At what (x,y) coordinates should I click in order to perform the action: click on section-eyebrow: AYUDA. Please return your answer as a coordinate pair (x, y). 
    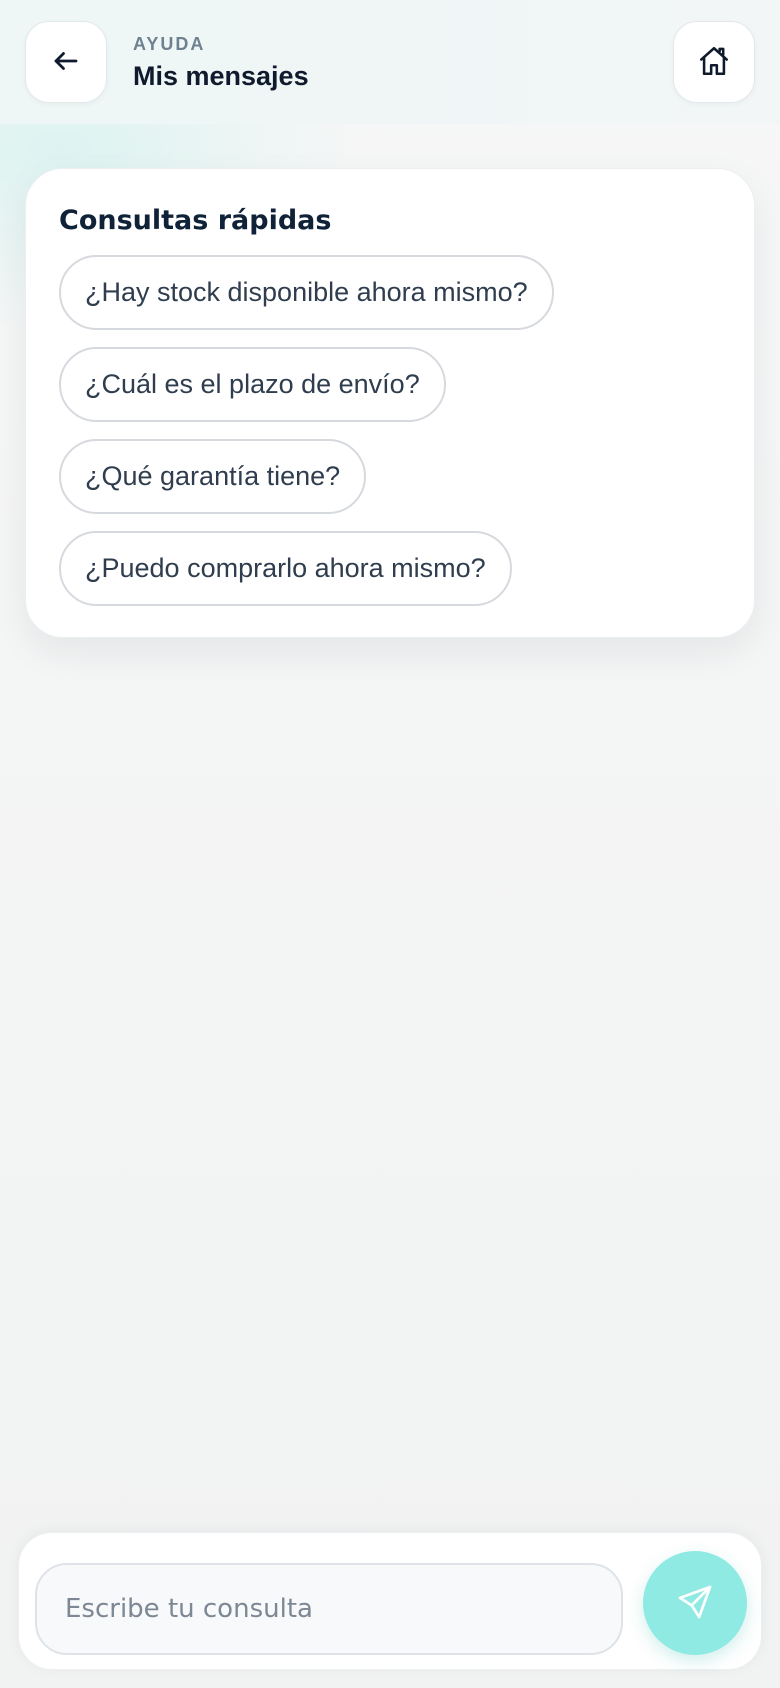
    Looking at the image, I should click on (169, 44).